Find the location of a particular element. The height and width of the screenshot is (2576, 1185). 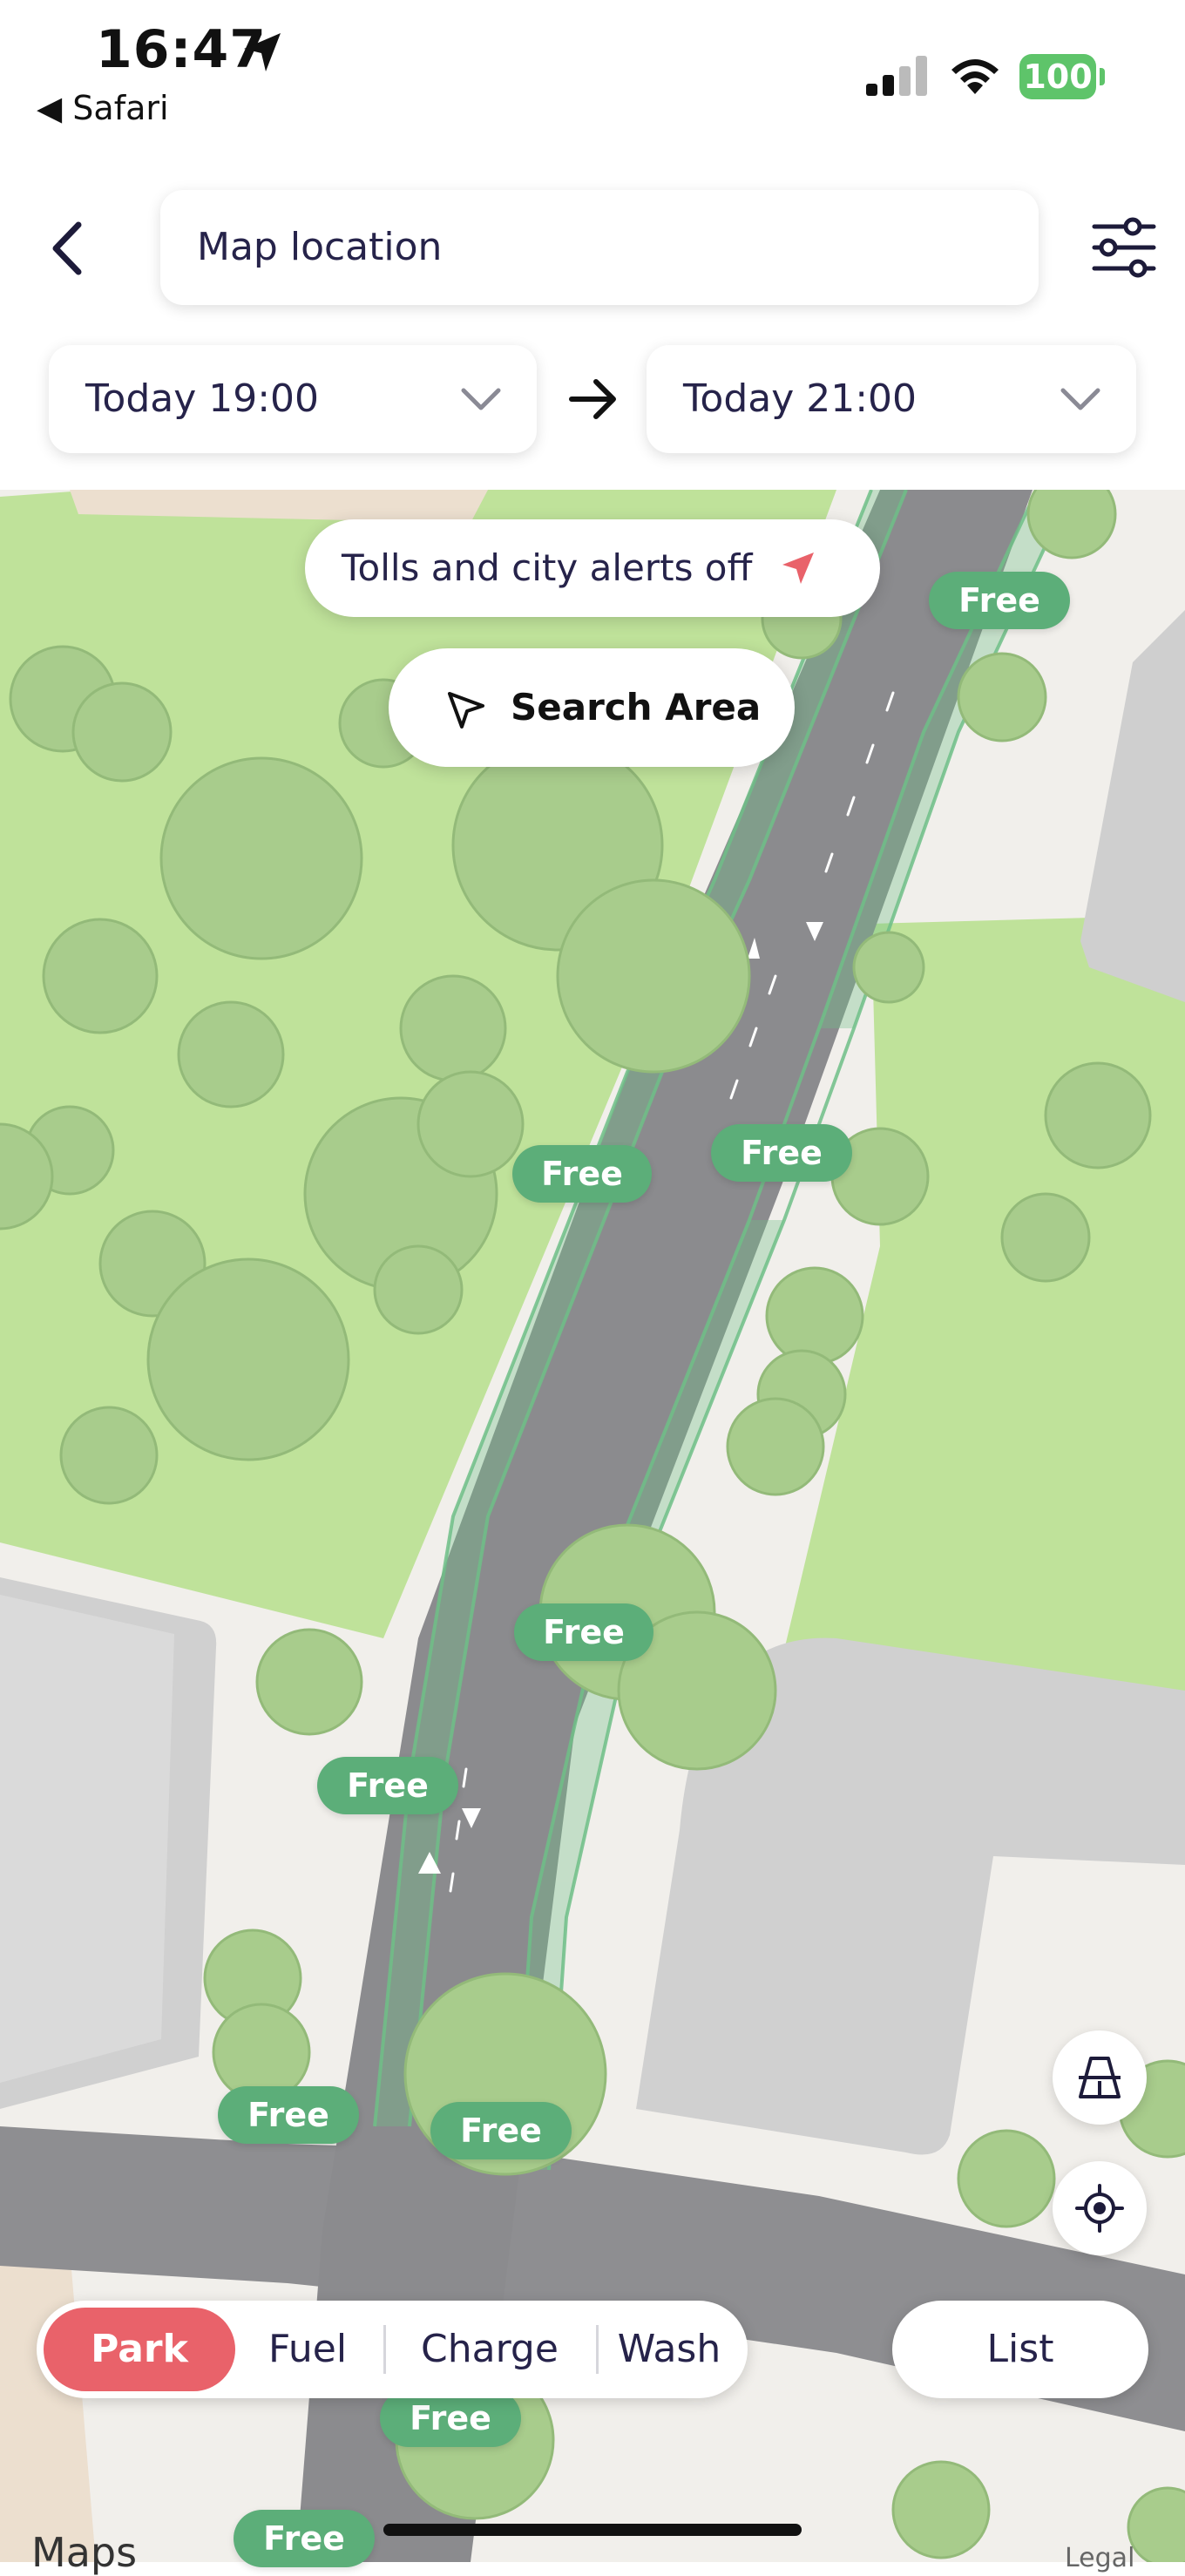

tab-wash: Wash is located at coordinates (669, 2350).